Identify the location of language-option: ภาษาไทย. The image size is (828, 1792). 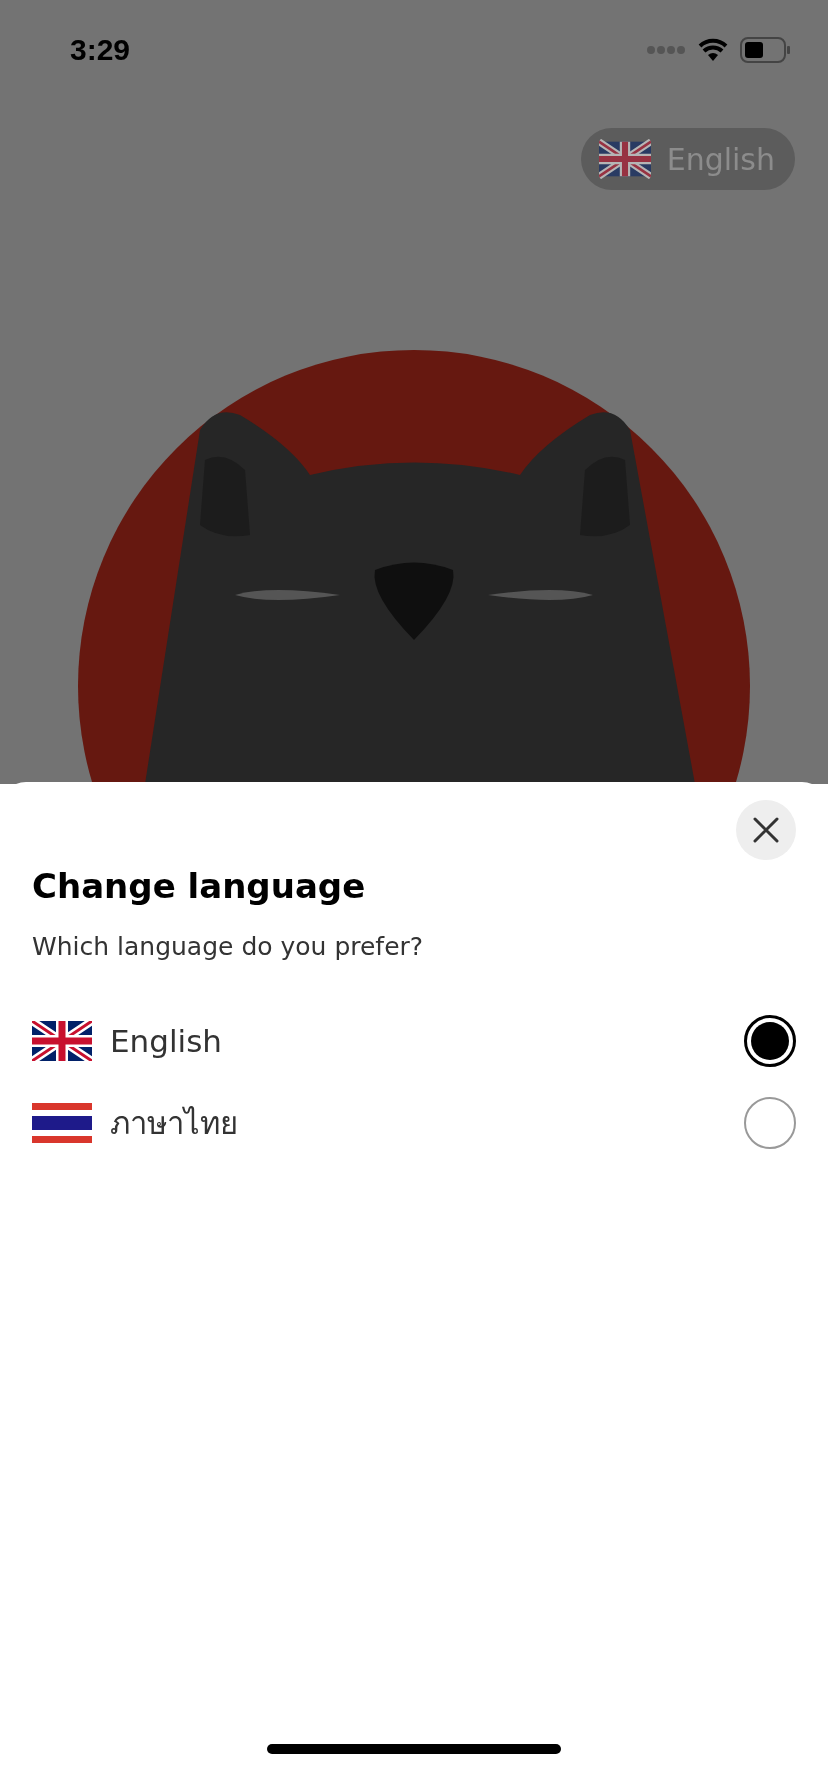
(427, 1123).